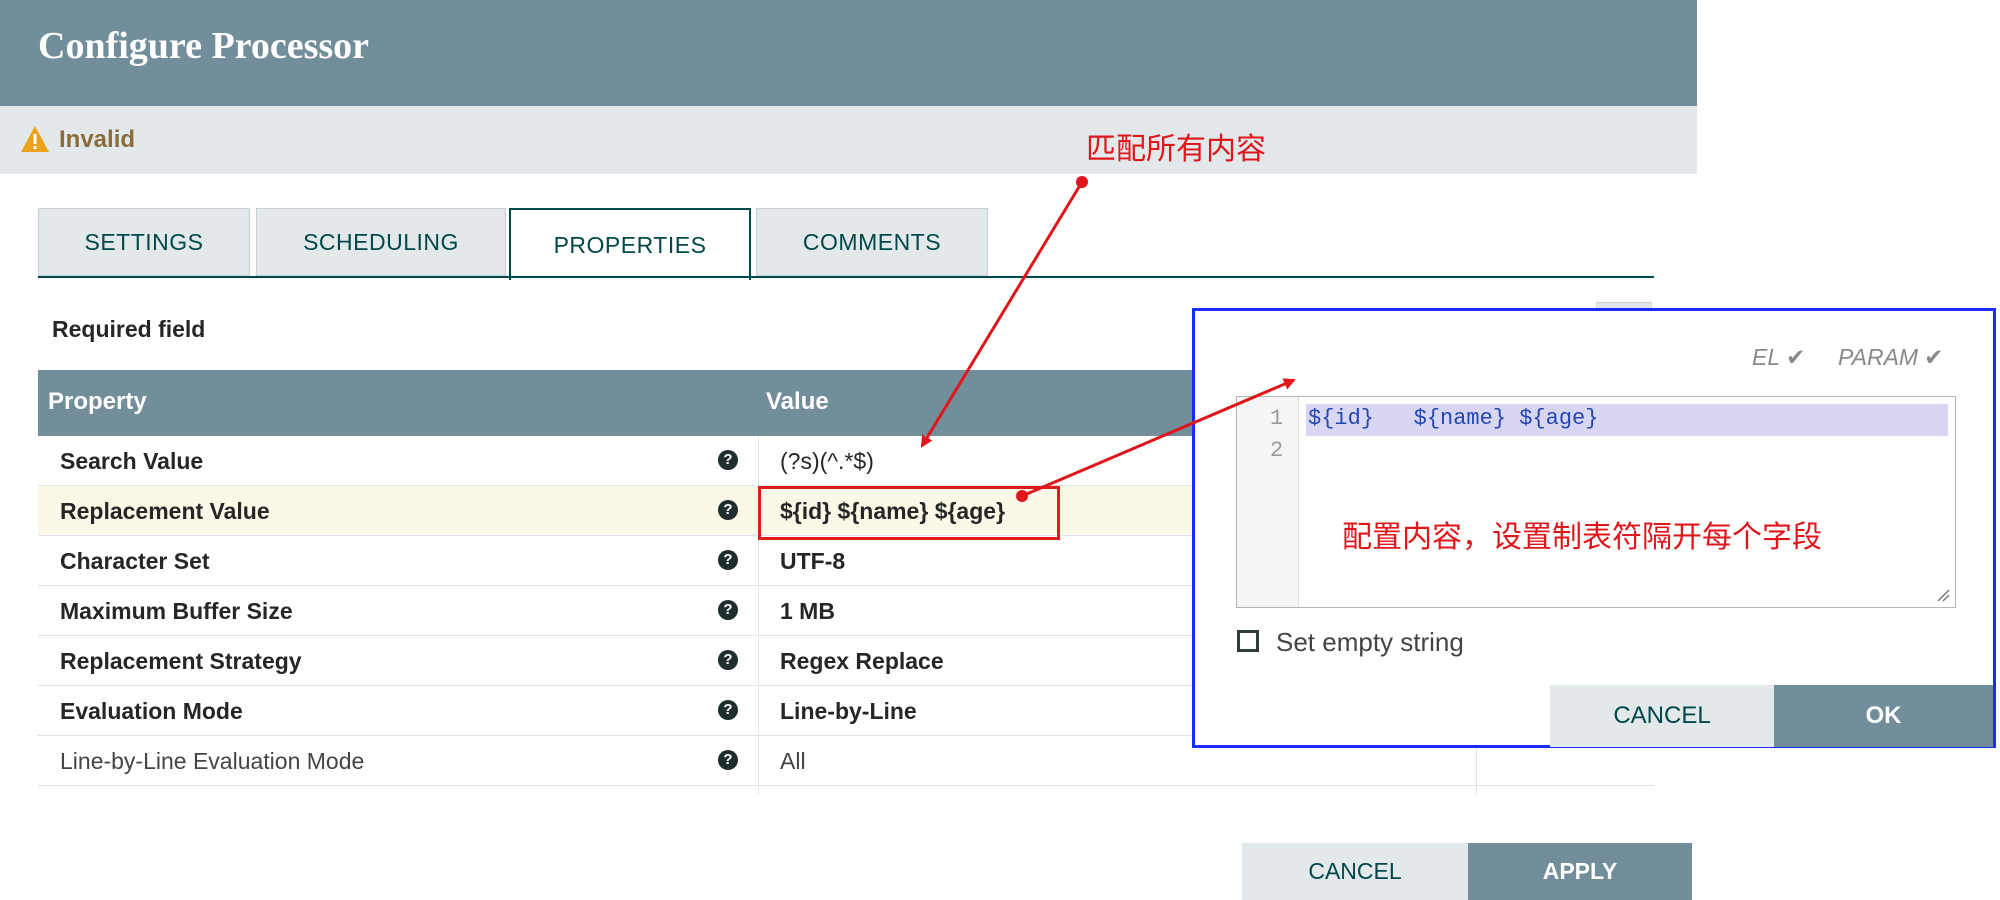  I want to click on resize-handle-icon, so click(1943, 595).